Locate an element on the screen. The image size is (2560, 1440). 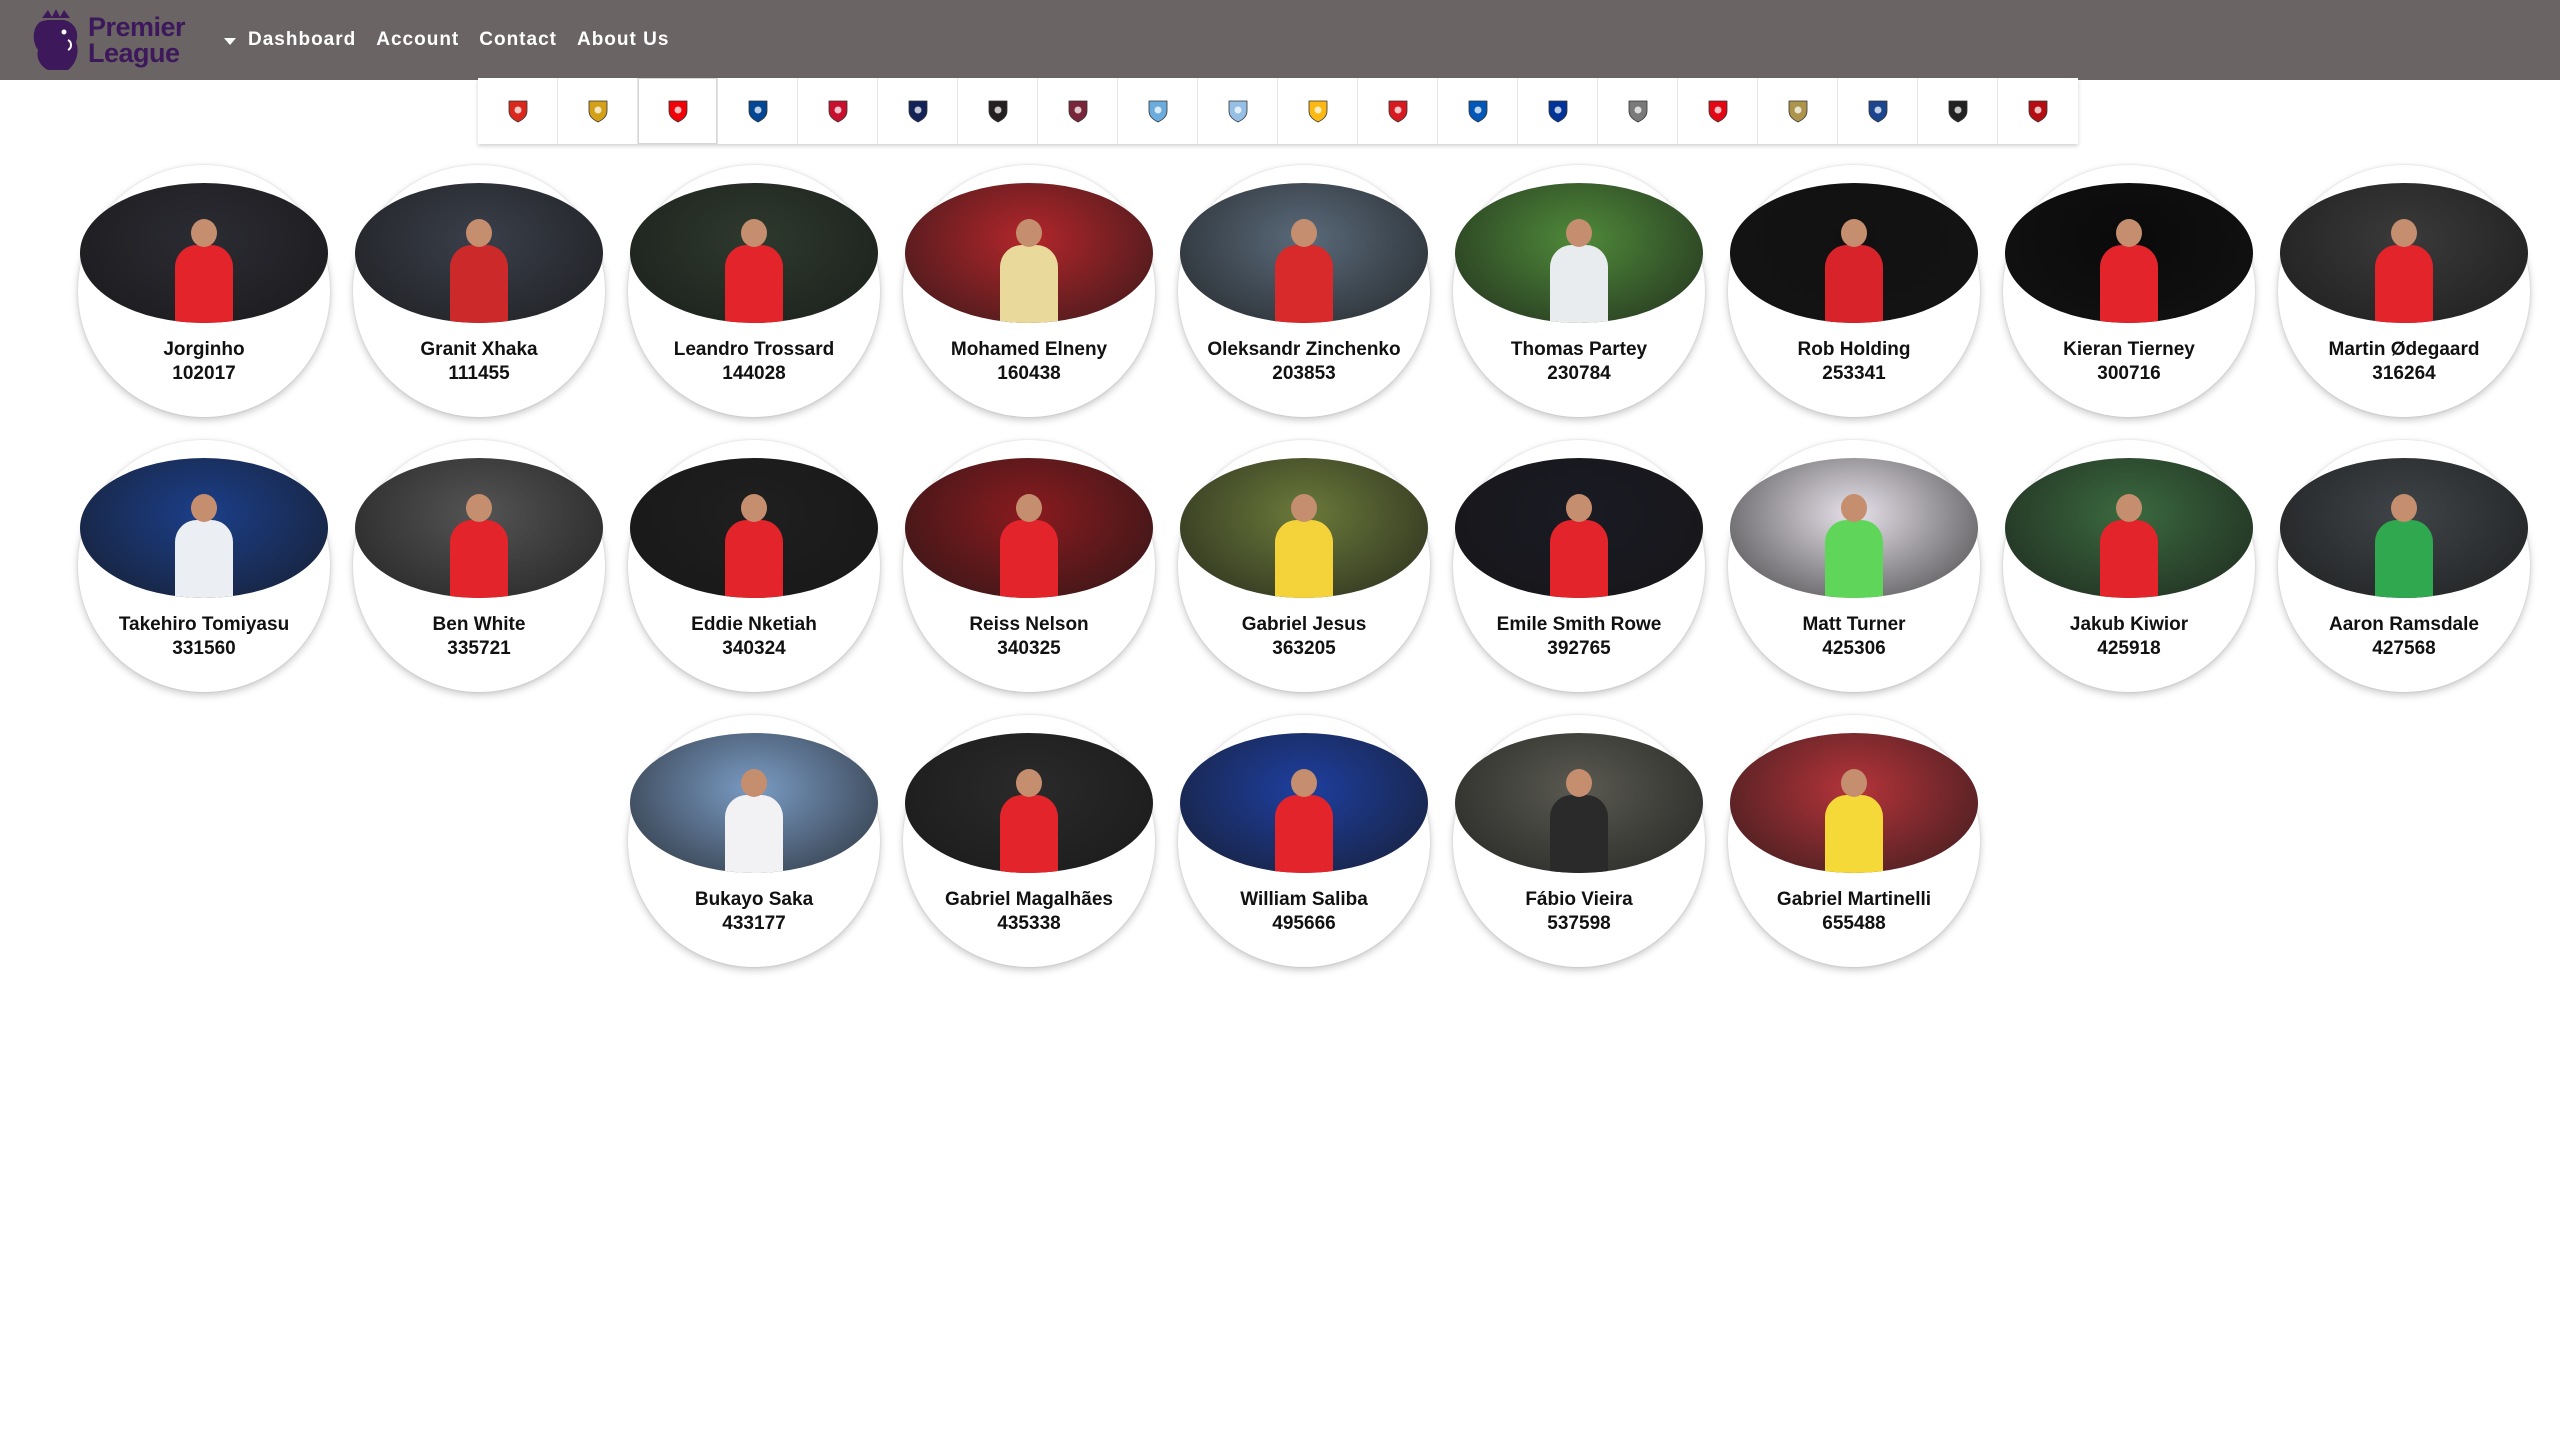
player-card: Rob Holding 253341 is located at coordinates (1854, 291).